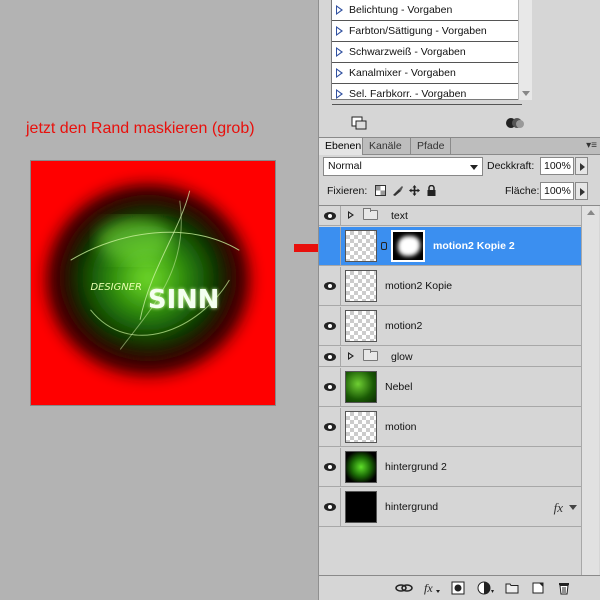  What do you see at coordinates (450, 427) in the screenshot?
I see `layer-motion: motion` at bounding box center [450, 427].